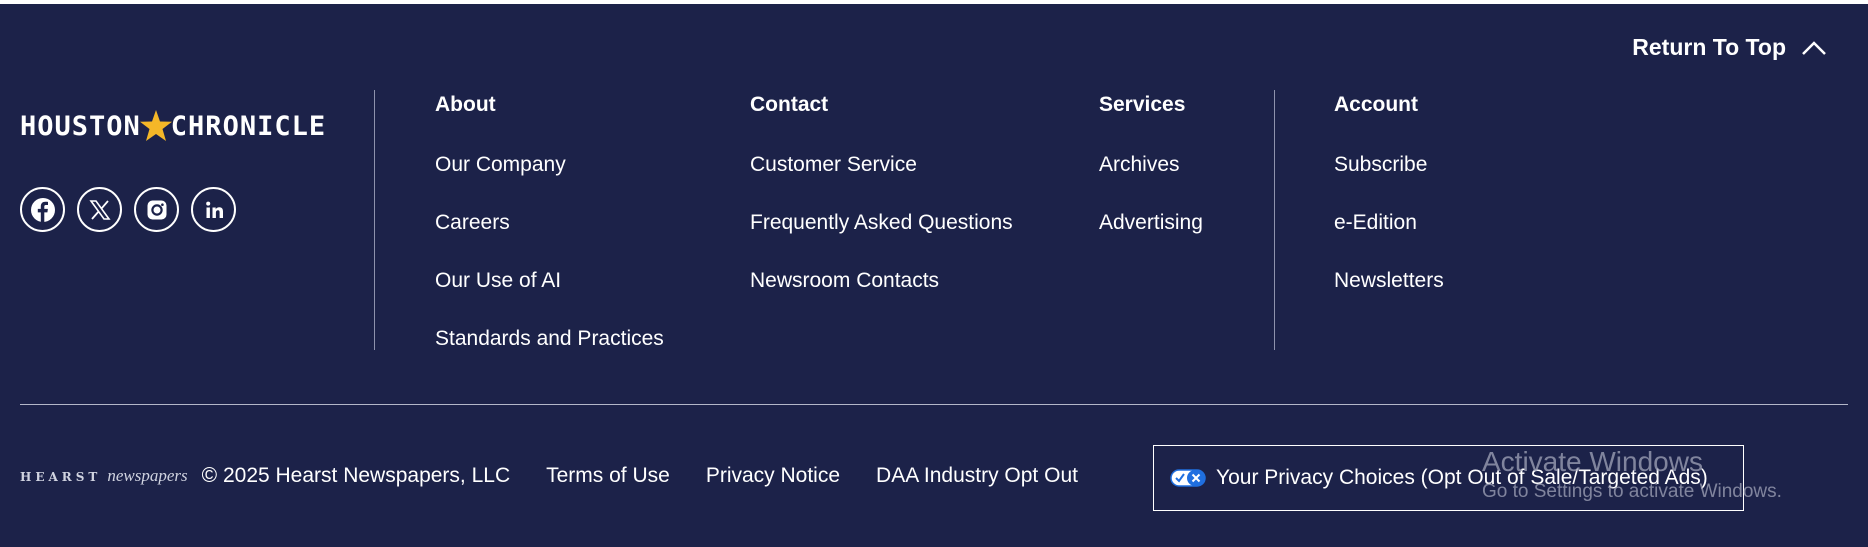 The height and width of the screenshot is (547, 1868). Describe the element at coordinates (1814, 47) in the screenshot. I see `chevron-up-icon` at that location.